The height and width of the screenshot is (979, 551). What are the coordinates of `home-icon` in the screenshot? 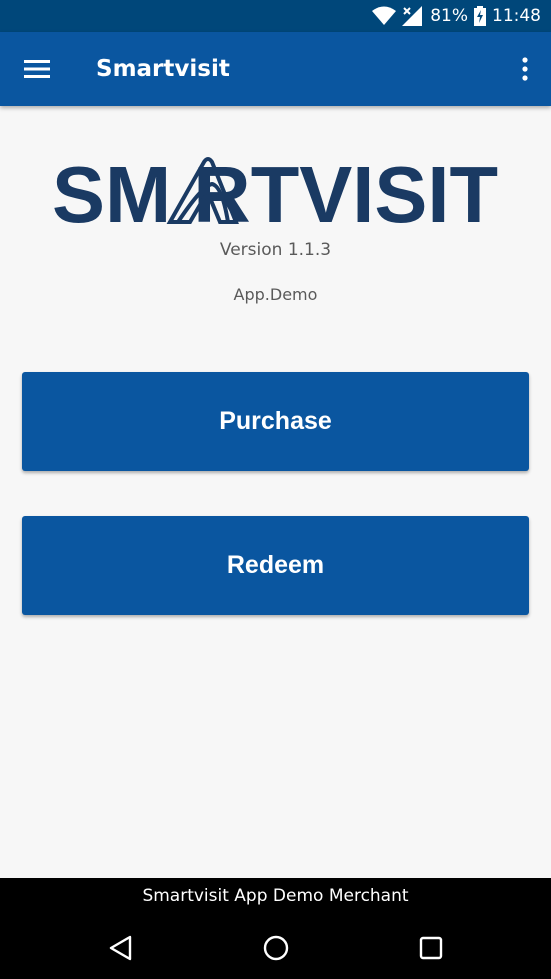 It's located at (276, 948).